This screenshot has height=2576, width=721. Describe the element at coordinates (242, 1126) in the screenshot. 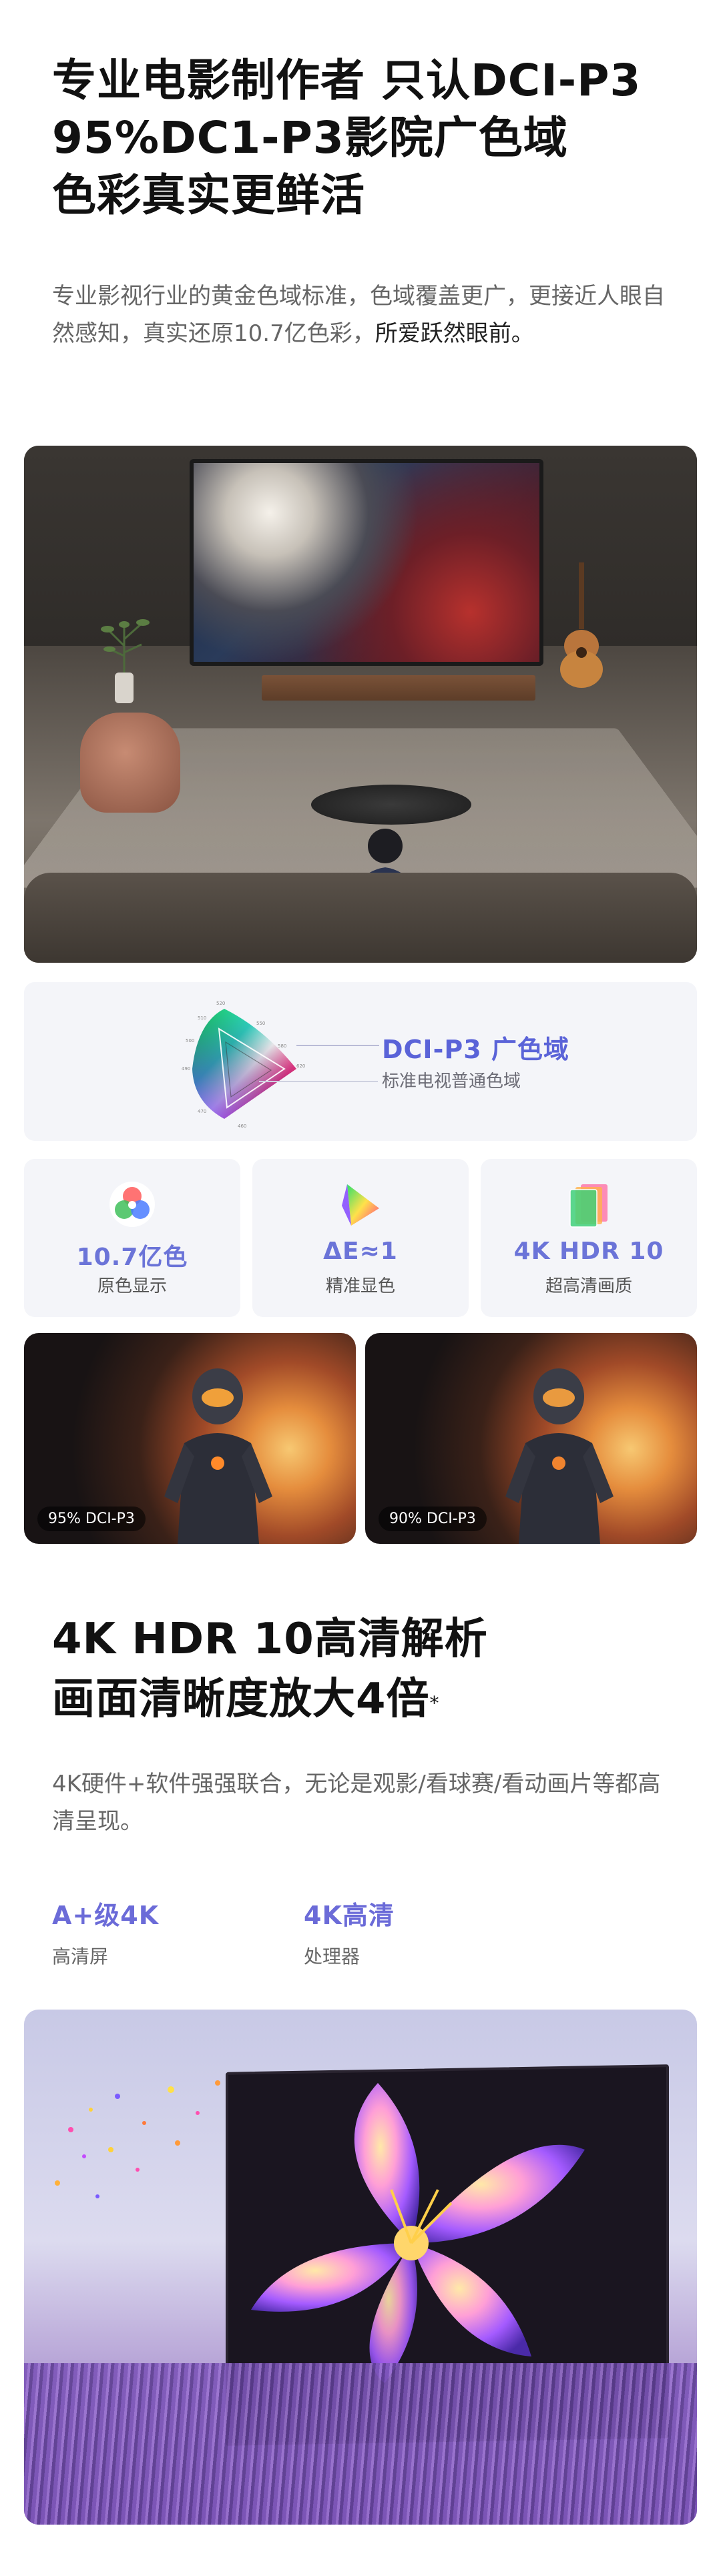

I see `svg-text: 460` at that location.